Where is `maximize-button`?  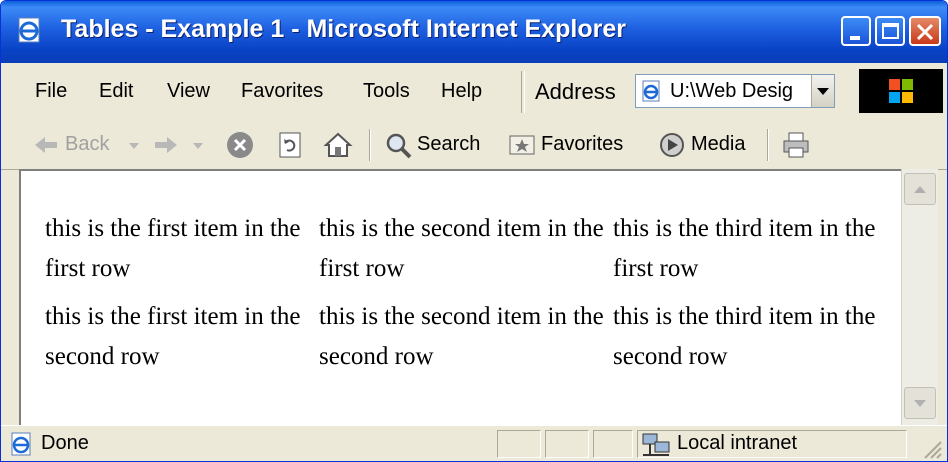 maximize-button is located at coordinates (890, 31).